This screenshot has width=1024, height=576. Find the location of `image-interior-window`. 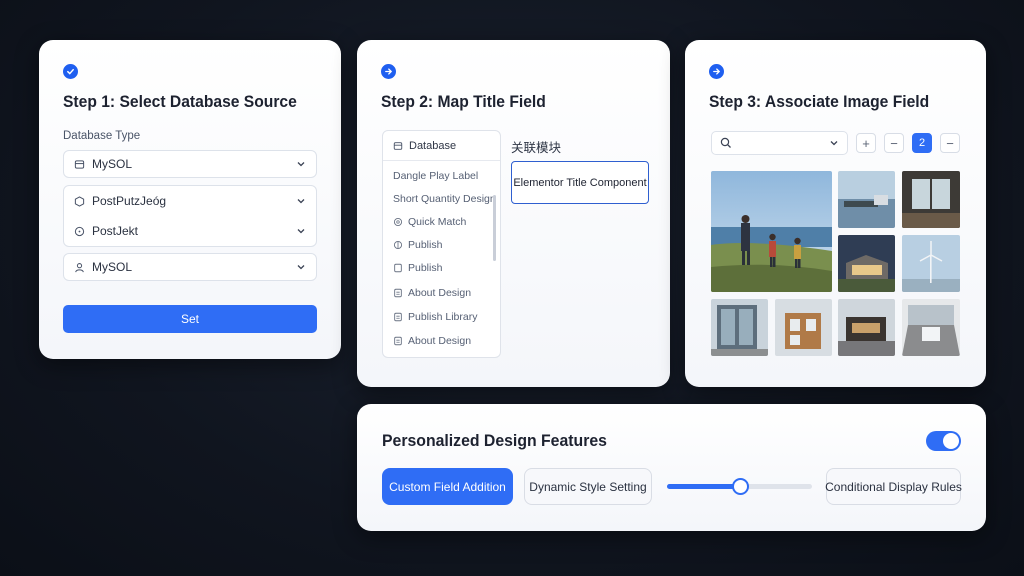

image-interior-window is located at coordinates (931, 199).